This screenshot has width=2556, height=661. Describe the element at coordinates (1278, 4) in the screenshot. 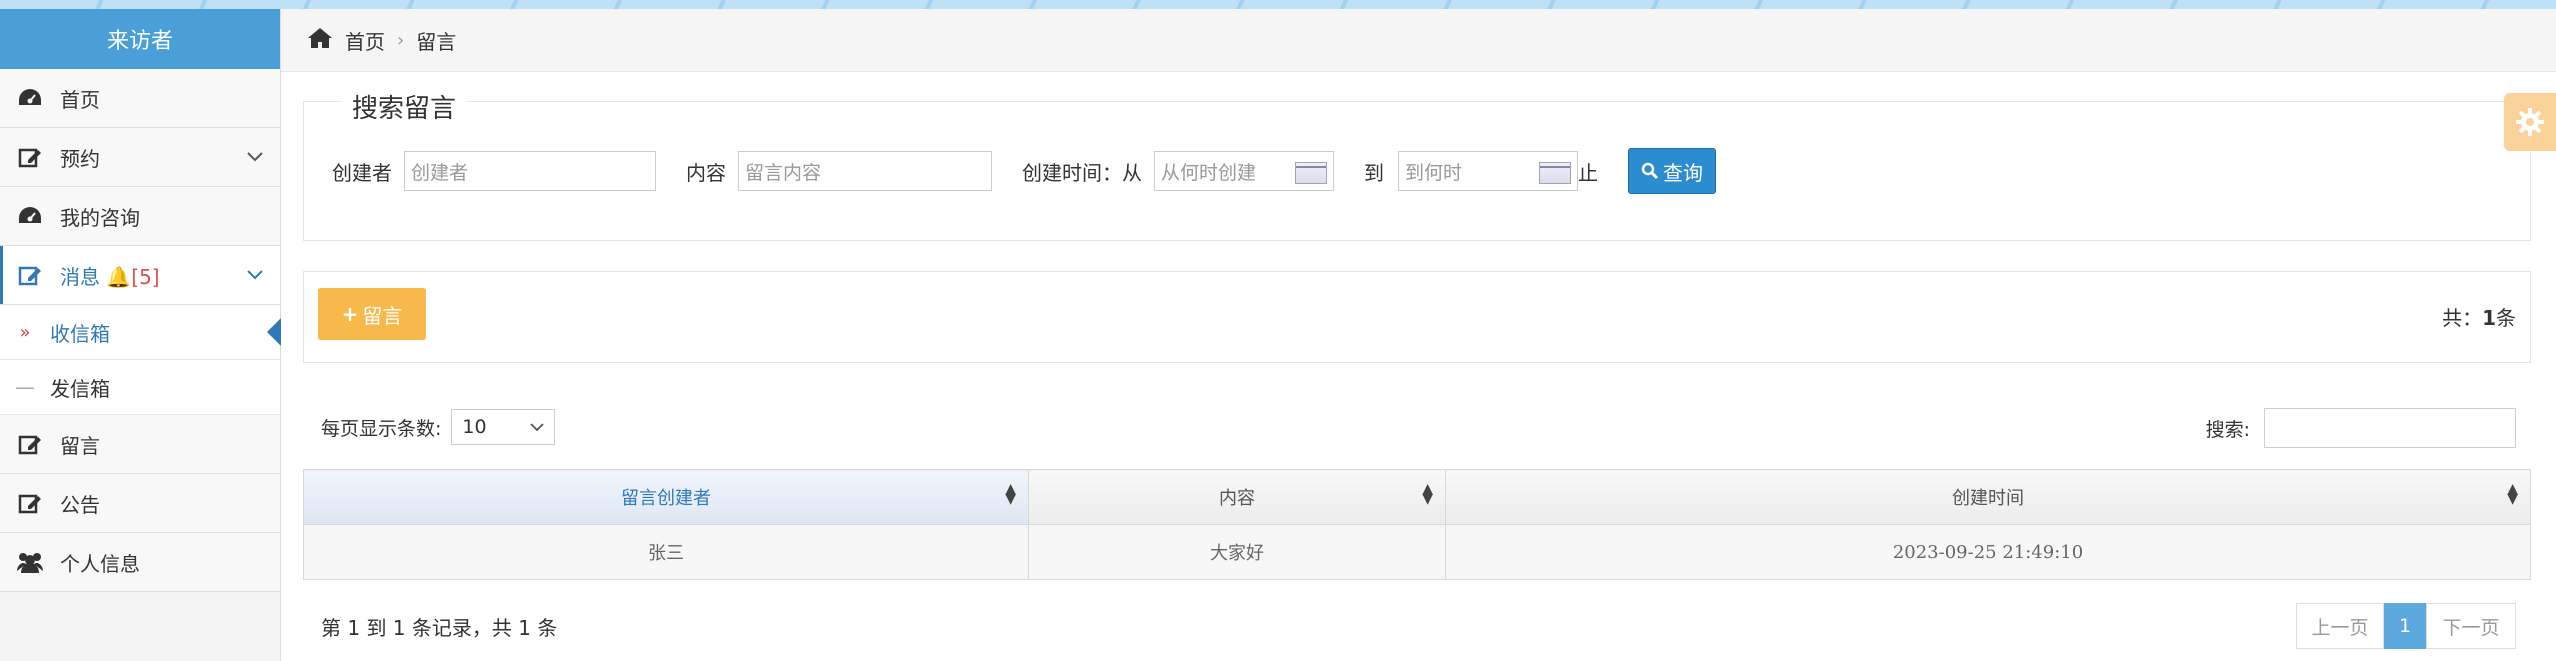

I see `top-banner-strip` at that location.